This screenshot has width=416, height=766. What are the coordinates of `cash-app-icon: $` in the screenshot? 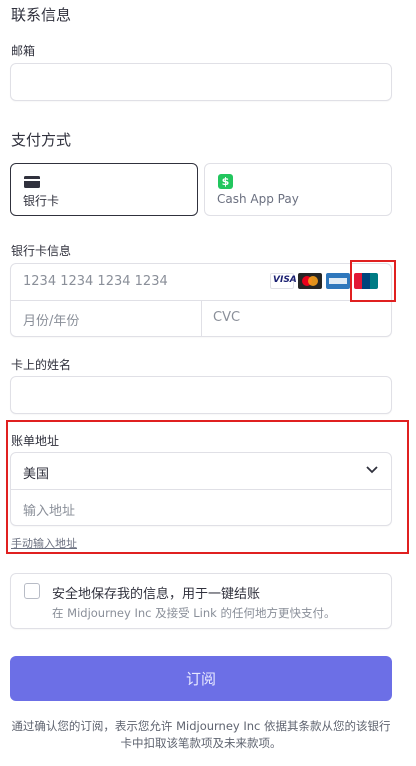 It's located at (225, 181).